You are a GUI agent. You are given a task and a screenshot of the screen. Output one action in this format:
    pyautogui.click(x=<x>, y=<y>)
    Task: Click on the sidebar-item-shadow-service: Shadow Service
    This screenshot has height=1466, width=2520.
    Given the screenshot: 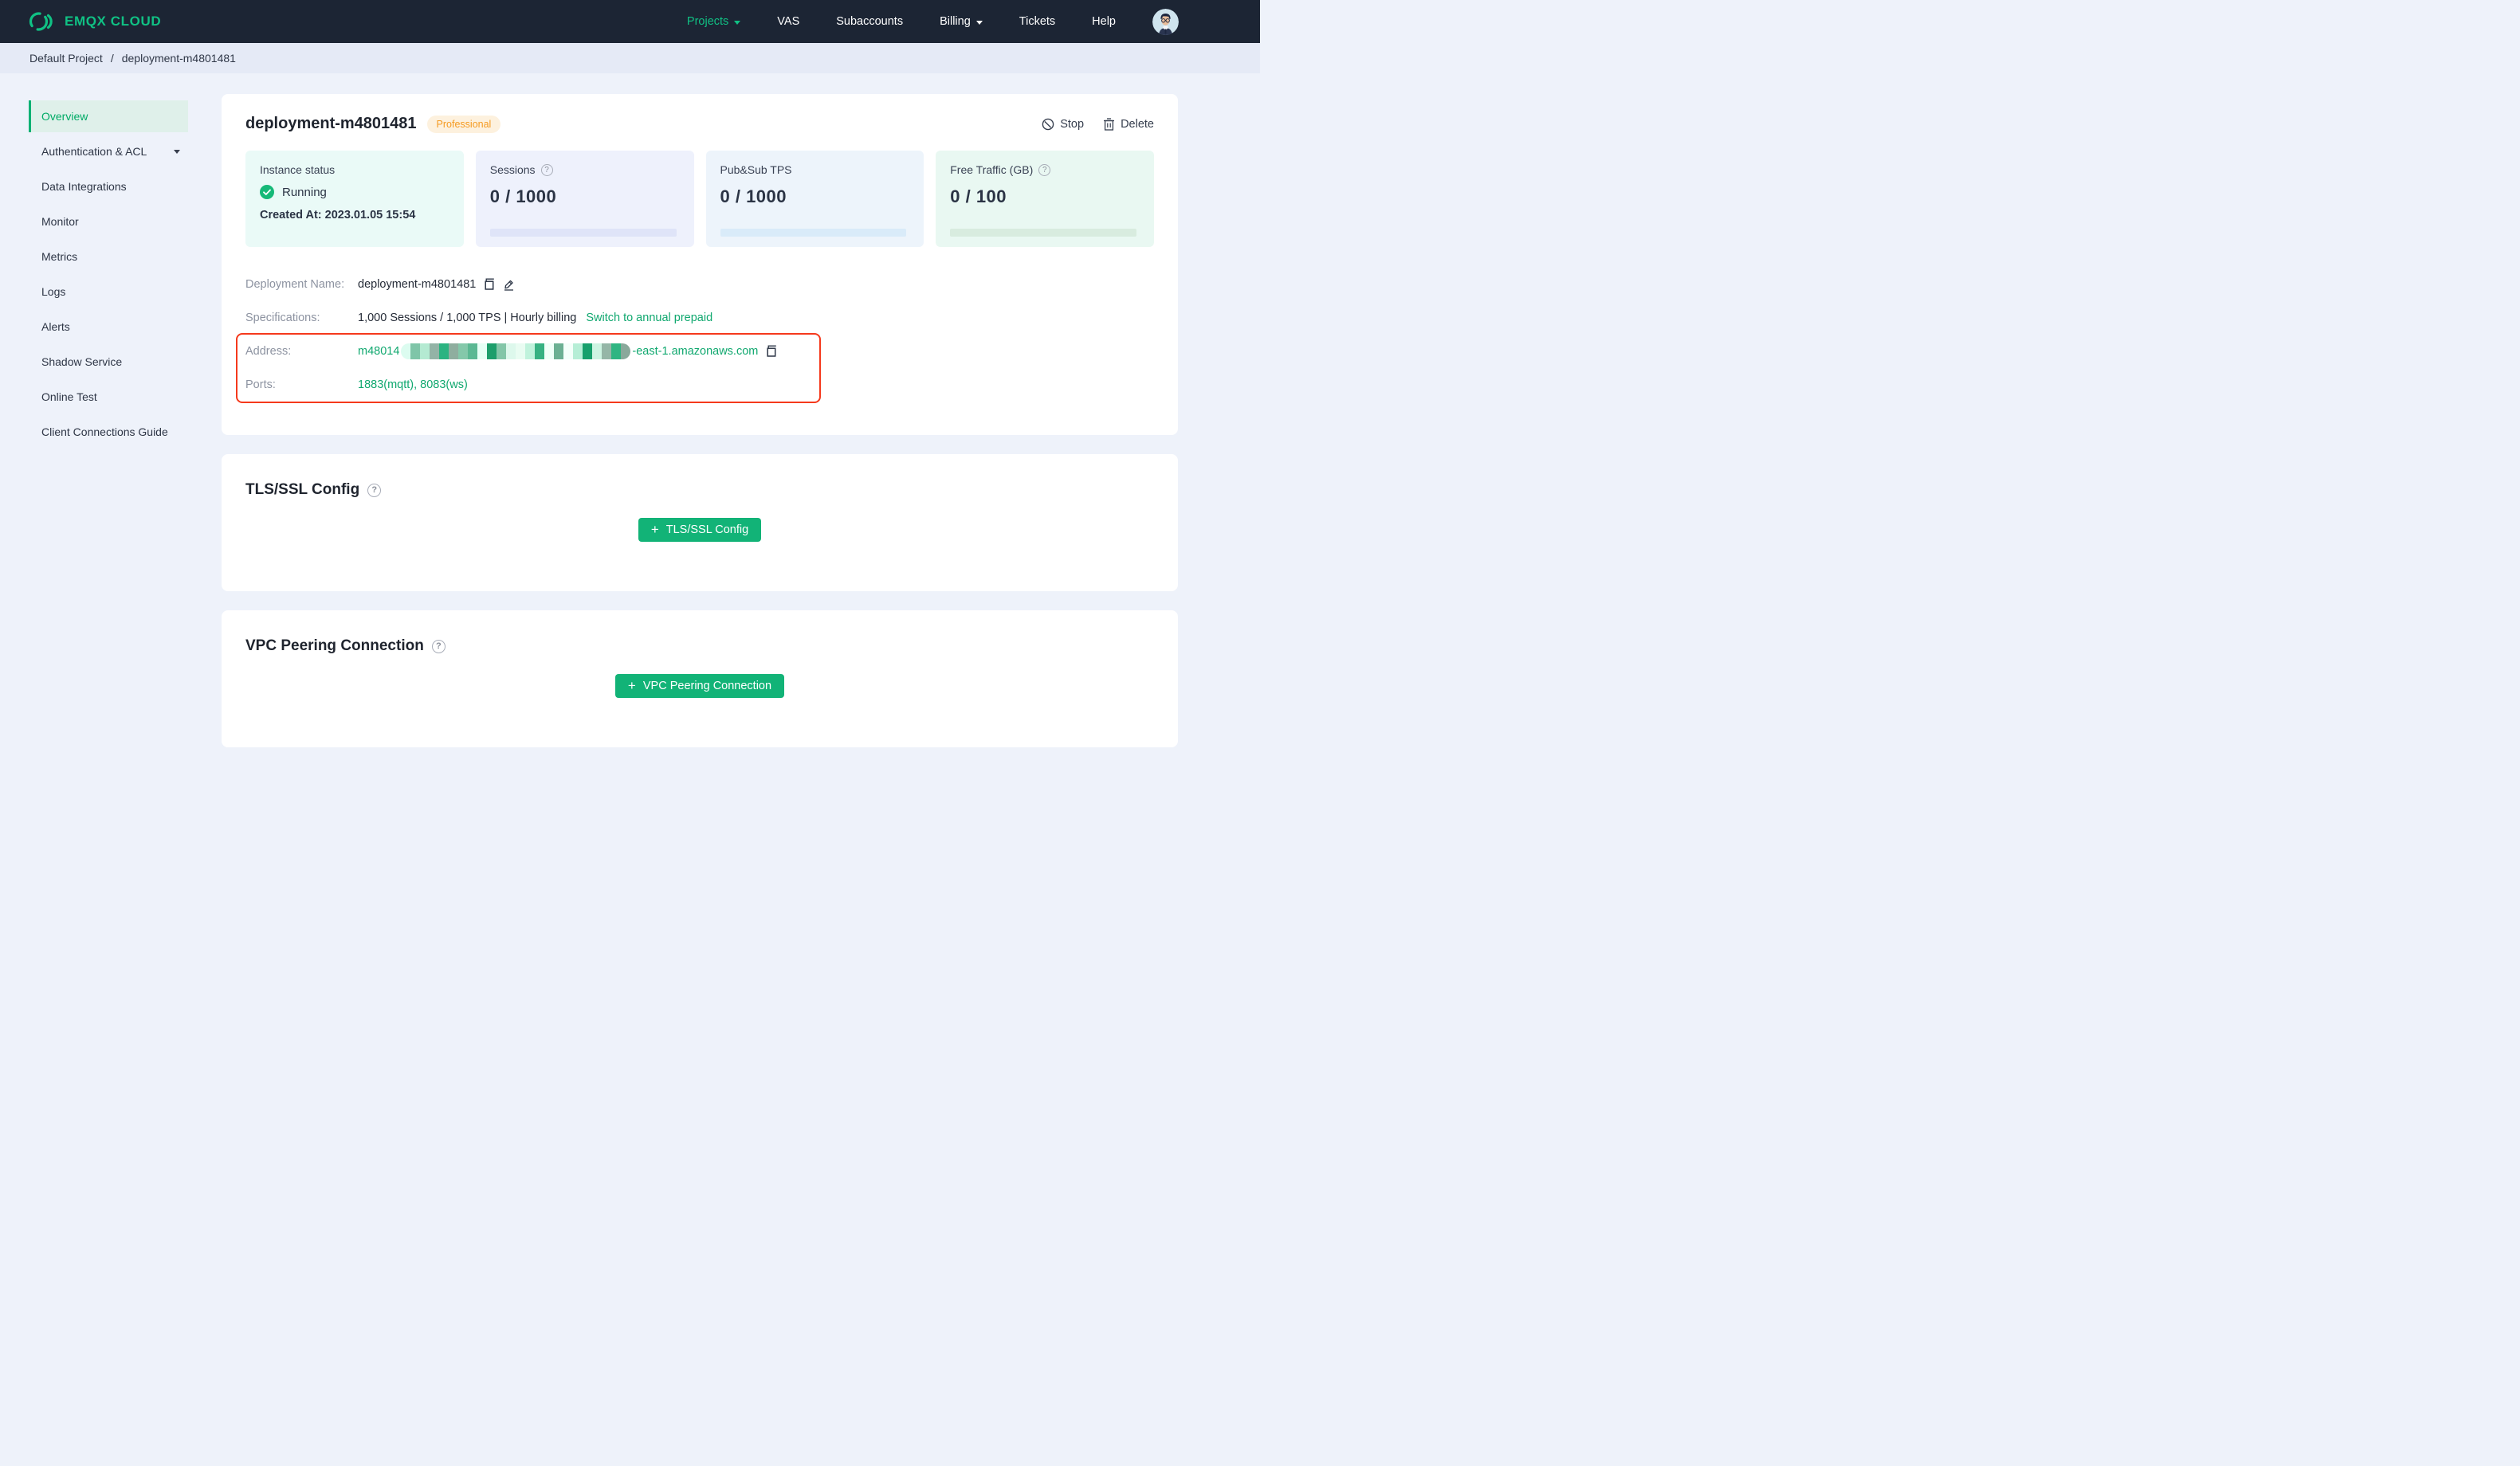 What is the action you would take?
    pyautogui.click(x=108, y=362)
    